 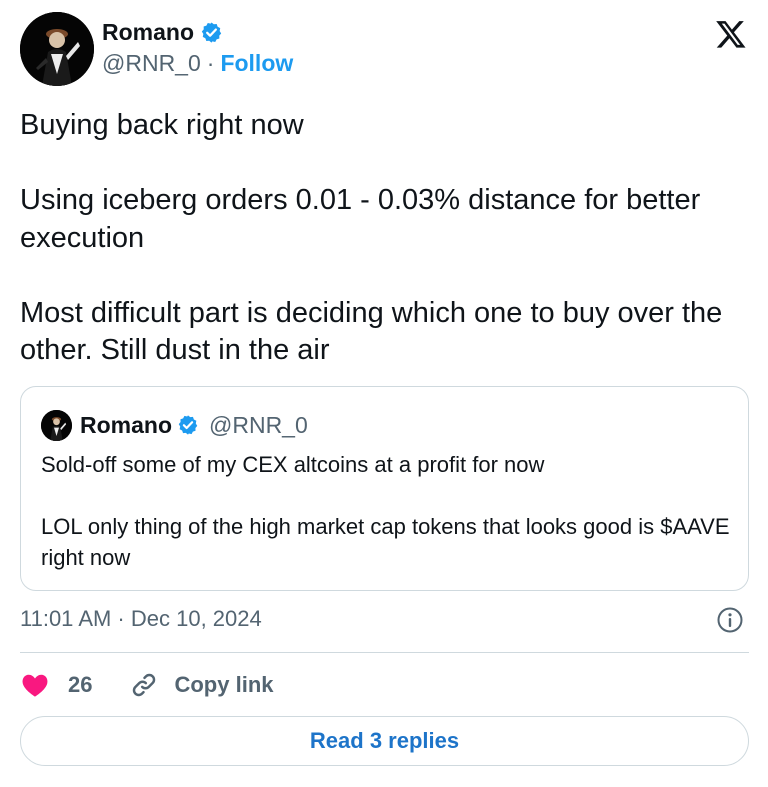 What do you see at coordinates (57, 49) in the screenshot?
I see `author-avatar` at bounding box center [57, 49].